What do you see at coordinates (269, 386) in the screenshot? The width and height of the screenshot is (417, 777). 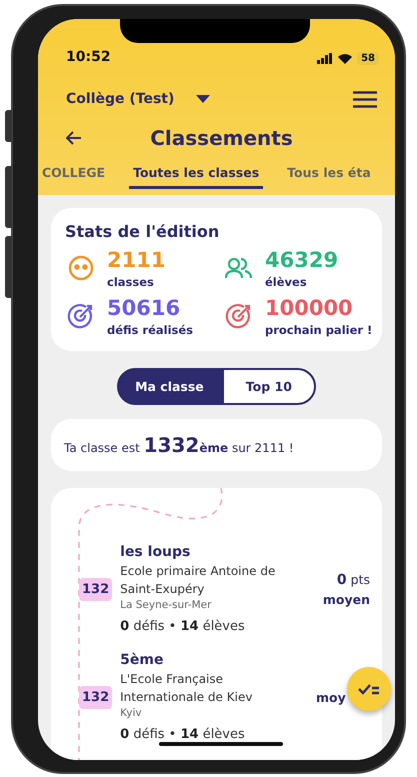 I see `segment-button: Top 10` at bounding box center [269, 386].